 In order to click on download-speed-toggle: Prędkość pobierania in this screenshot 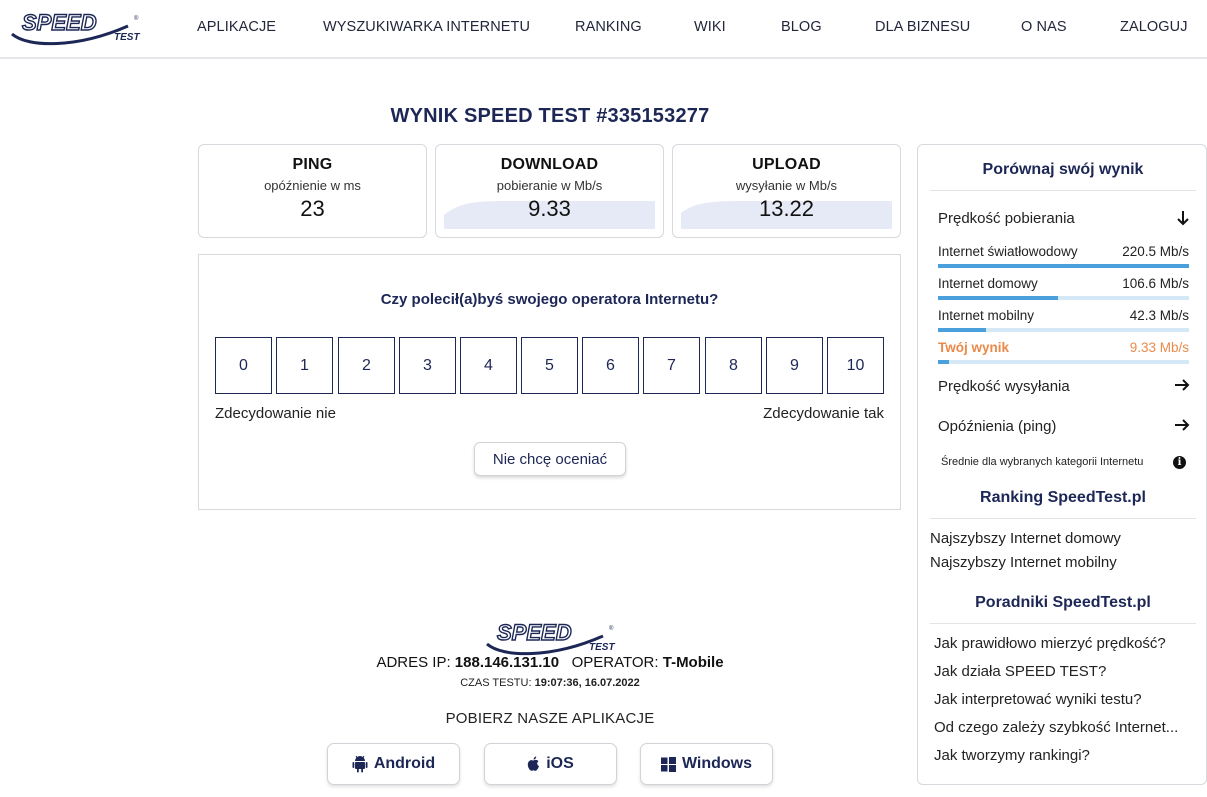, I will do `click(1064, 218)`.